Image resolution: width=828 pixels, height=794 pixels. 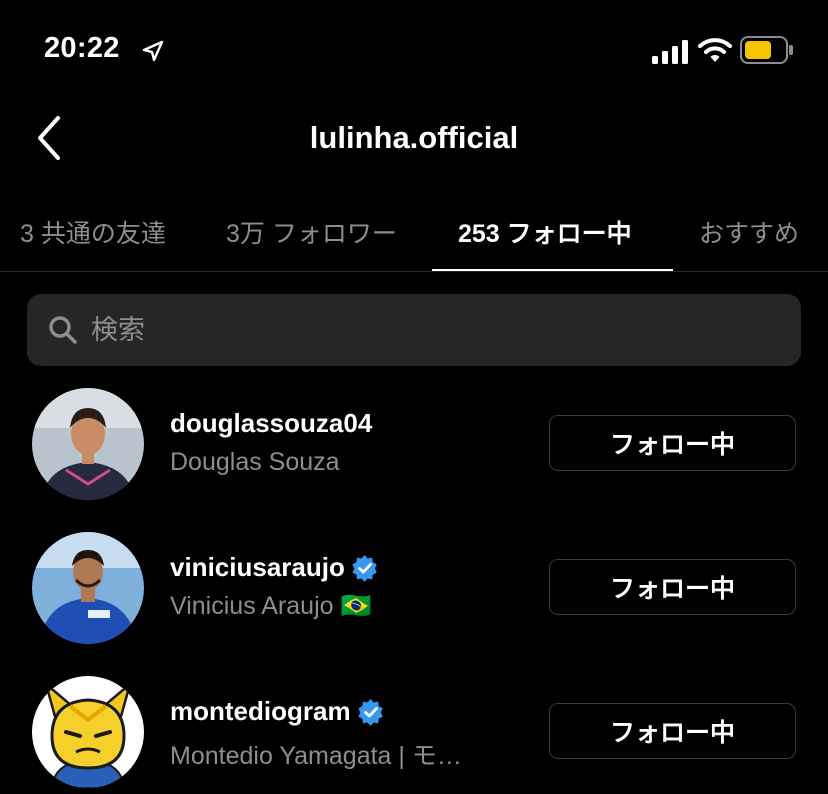 I want to click on active-tab-indicator, so click(x=552, y=270).